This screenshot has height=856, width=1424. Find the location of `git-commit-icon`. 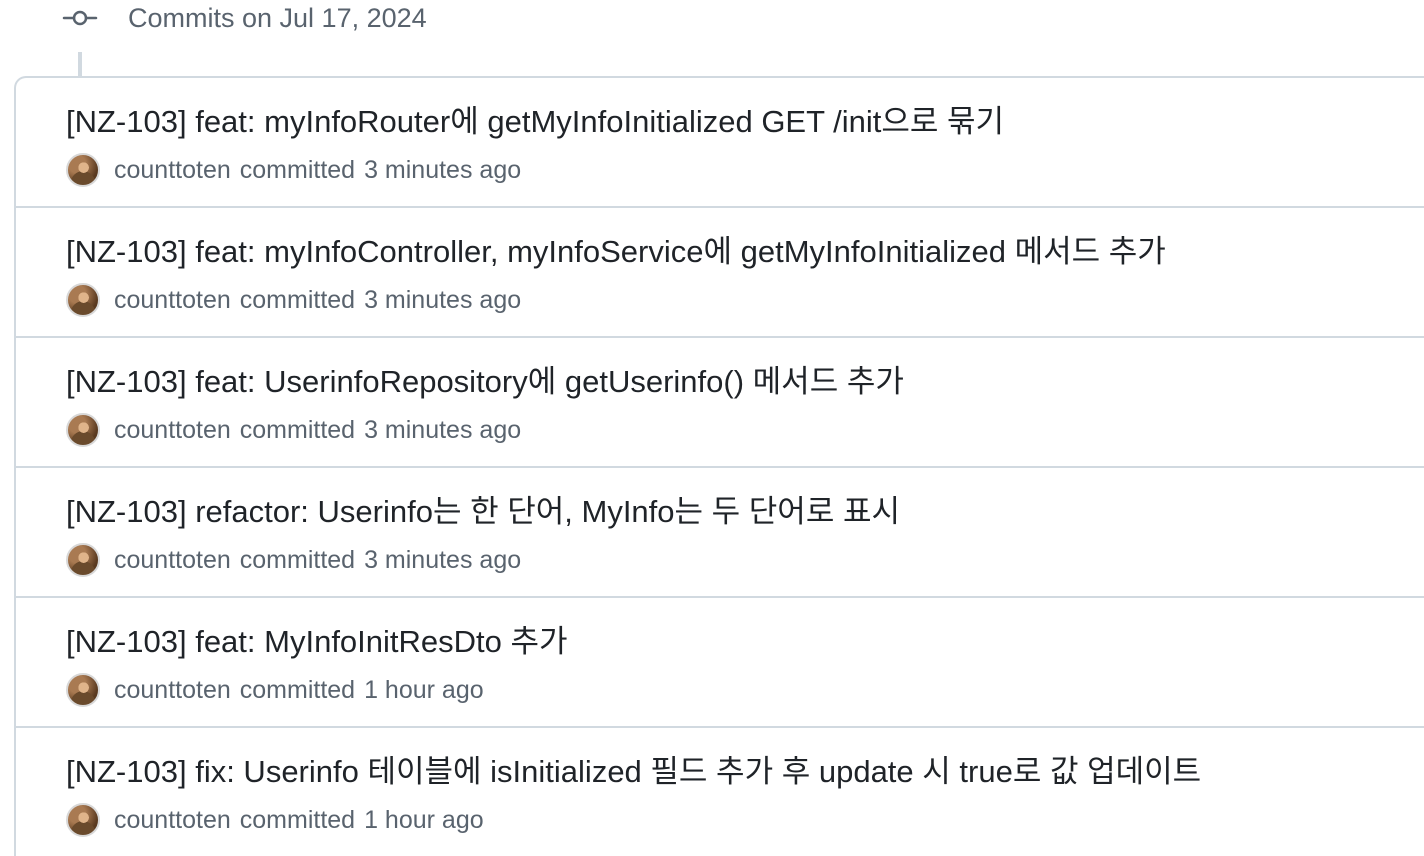

git-commit-icon is located at coordinates (80, 18).